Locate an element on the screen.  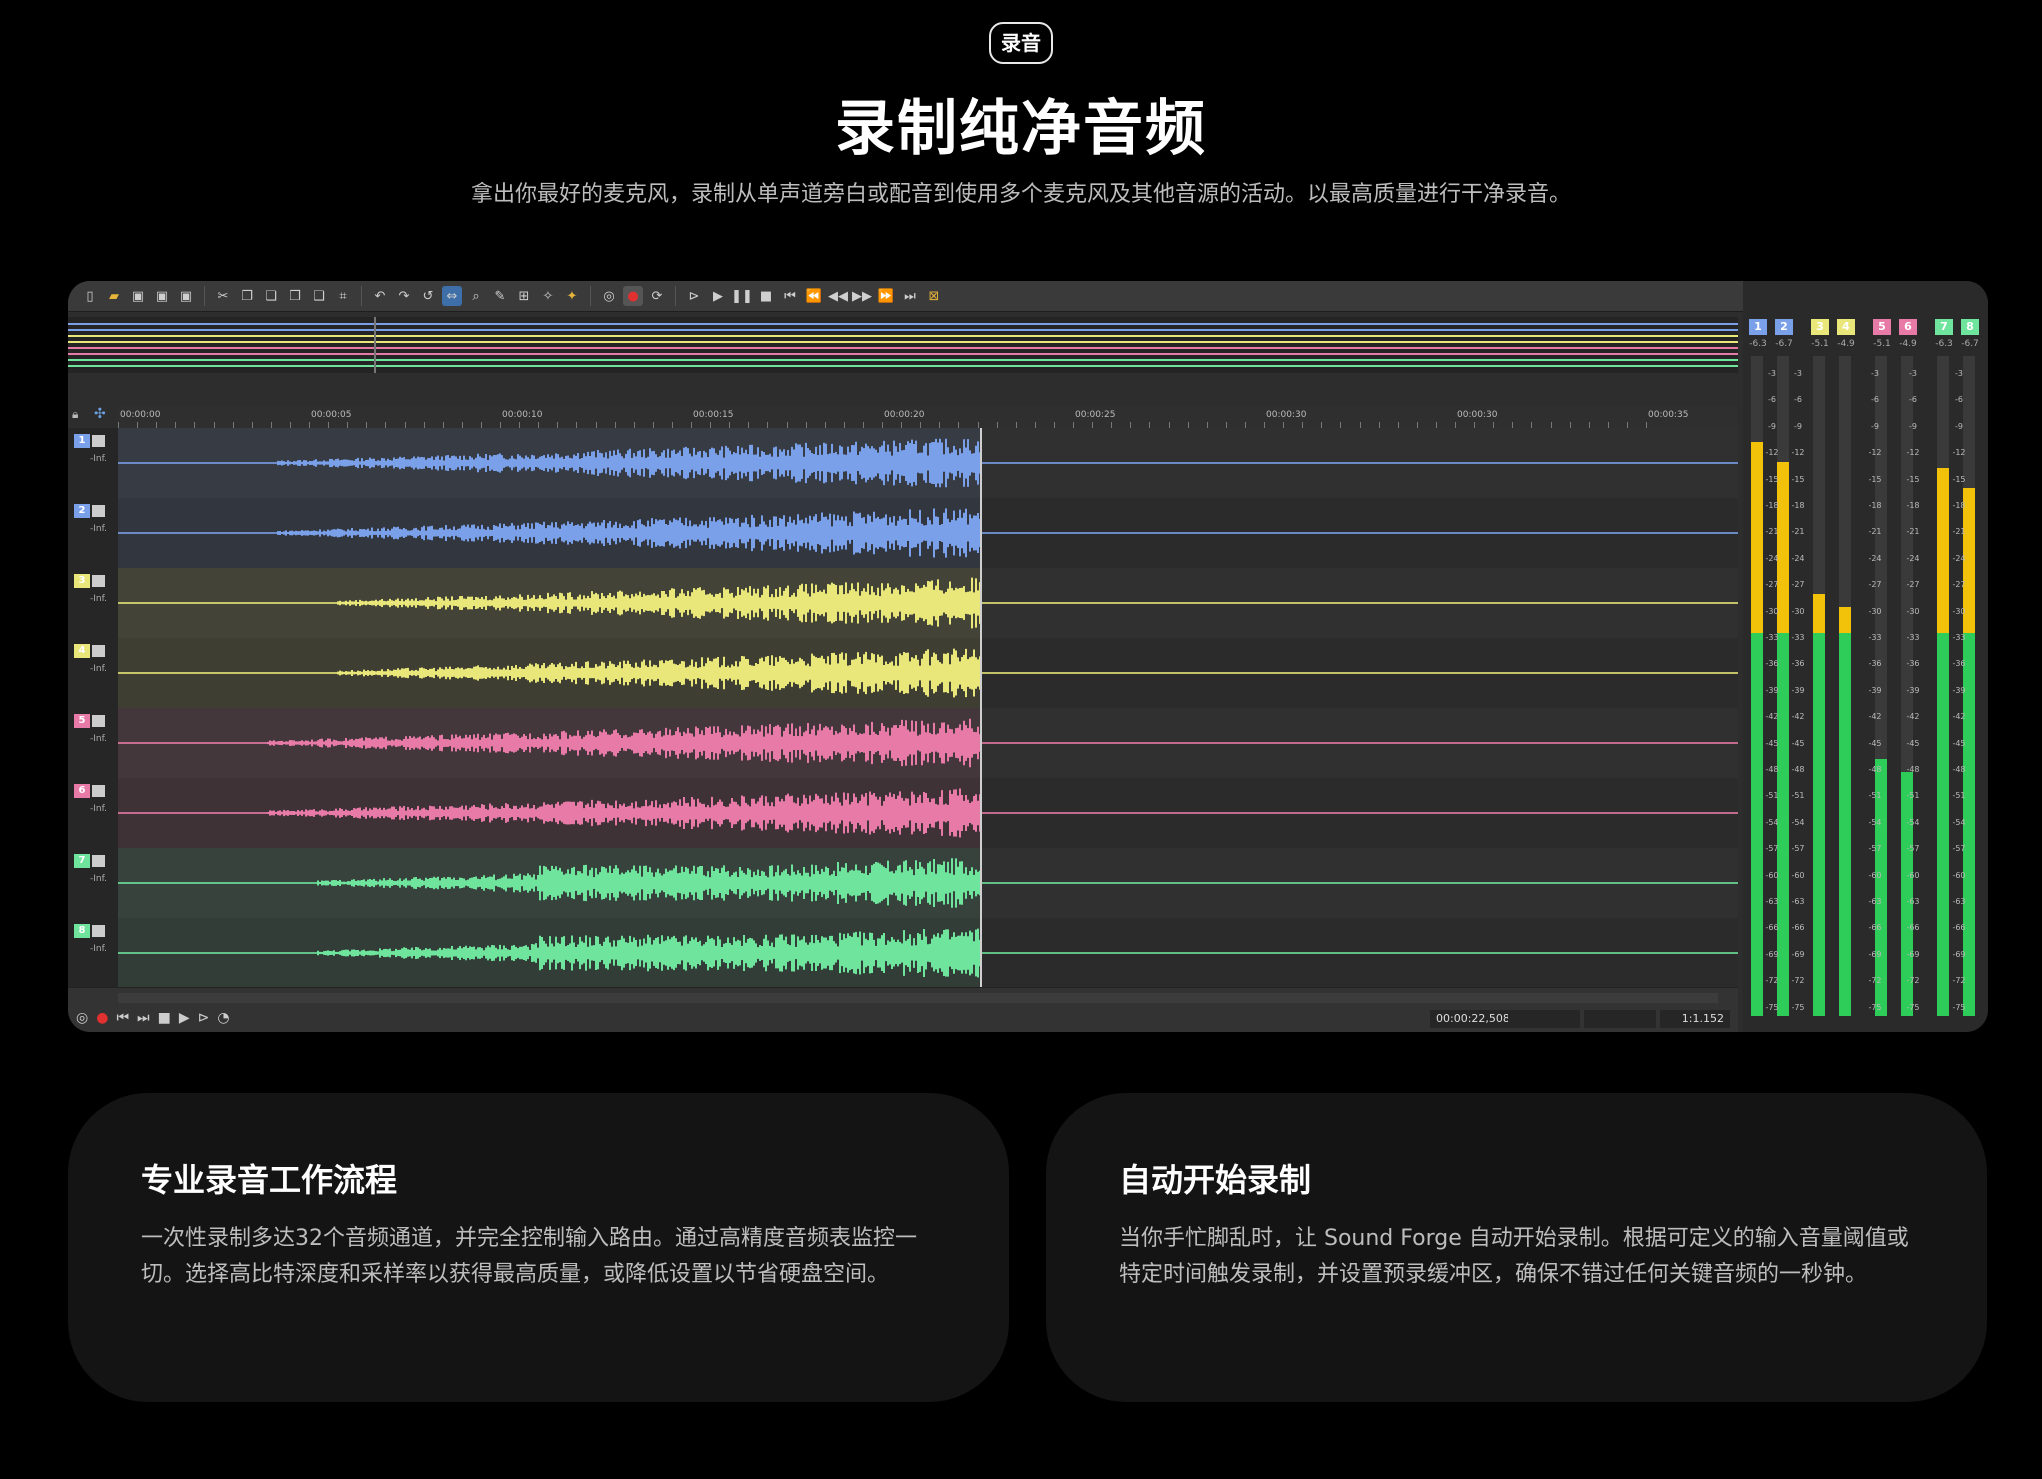
horizontal-scrollbar is located at coordinates (918, 998).